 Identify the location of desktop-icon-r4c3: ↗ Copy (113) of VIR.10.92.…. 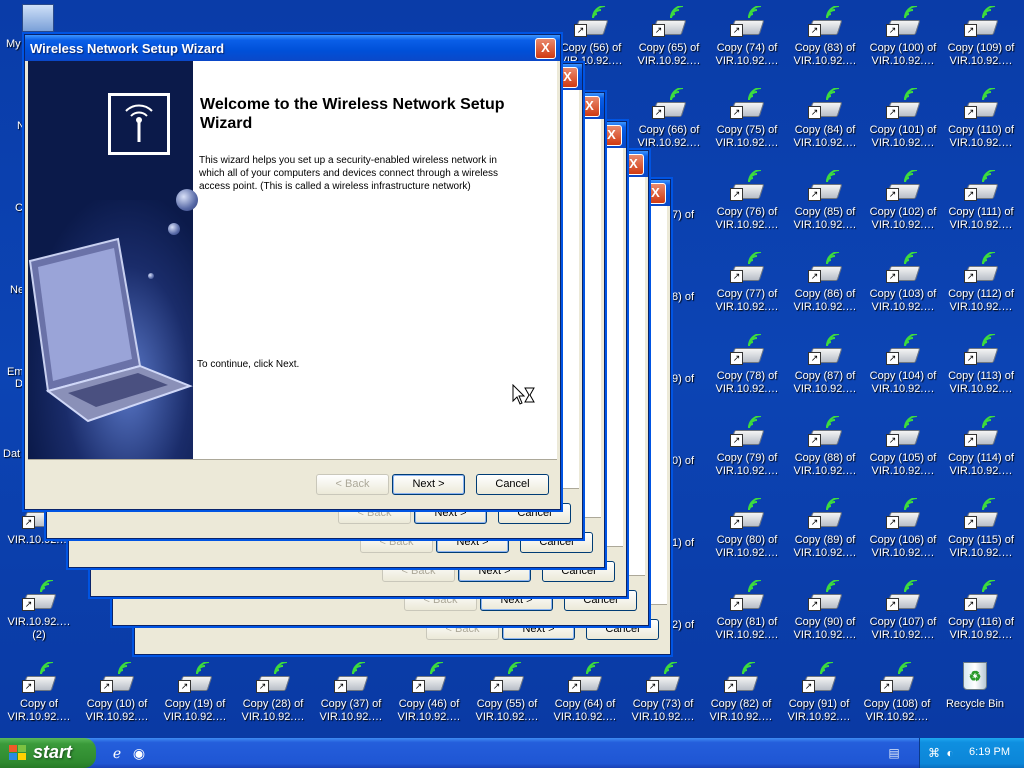
(981, 367).